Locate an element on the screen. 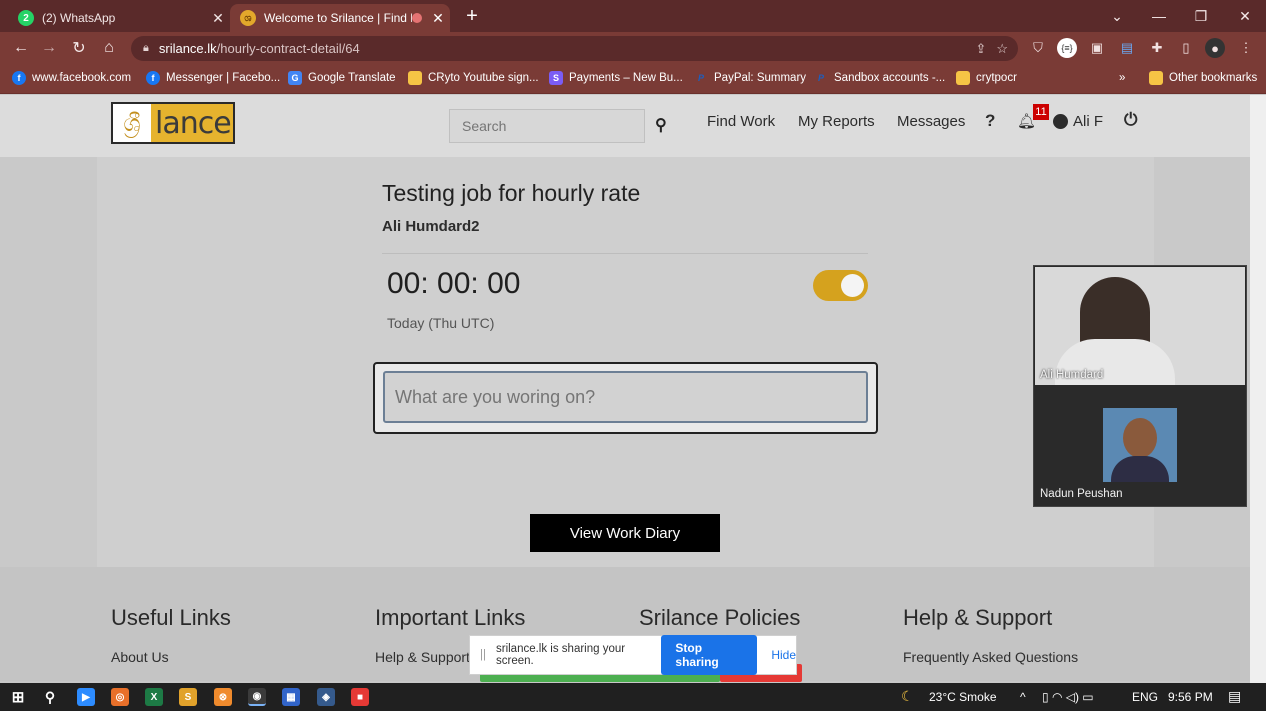 The height and width of the screenshot is (711, 1266). doc-extension-icon: ▤ is located at coordinates (1127, 48).